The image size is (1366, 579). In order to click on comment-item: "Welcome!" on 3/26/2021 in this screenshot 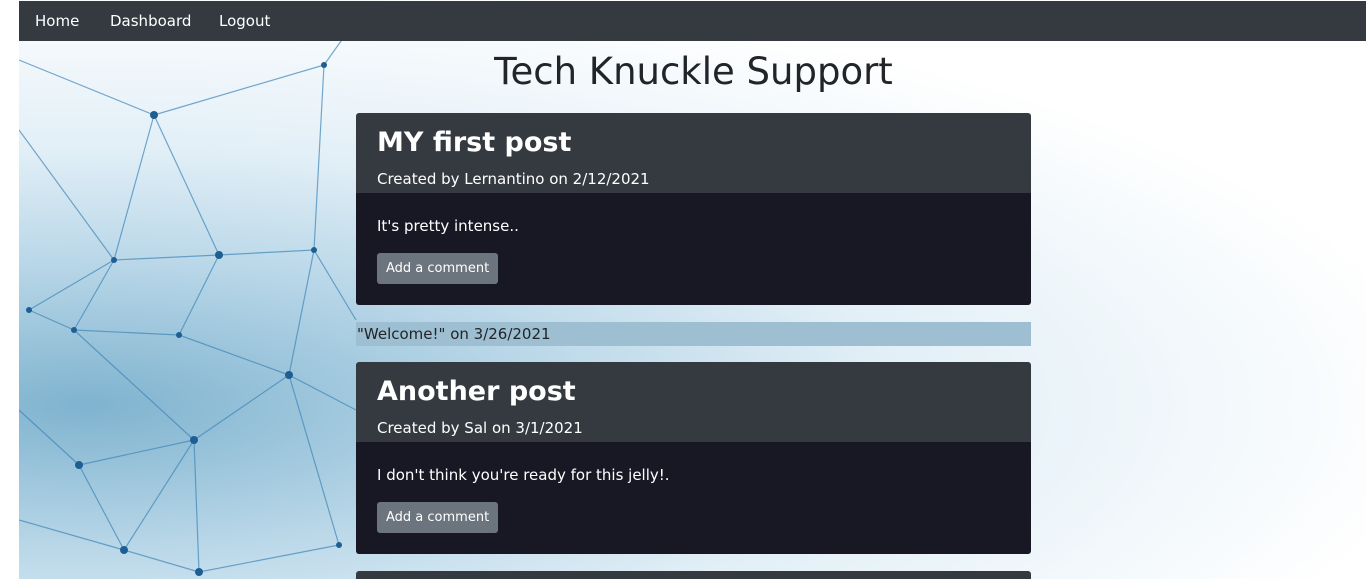, I will do `click(693, 334)`.